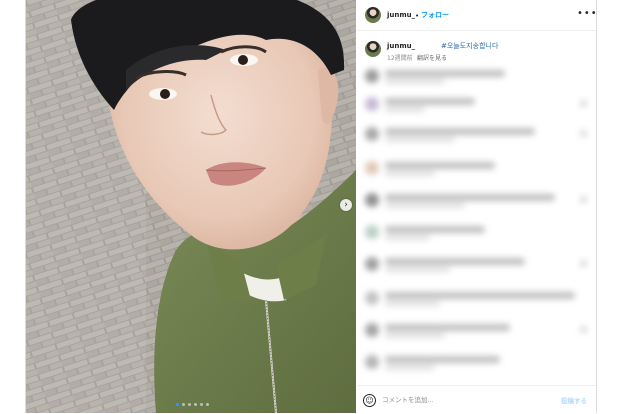 Image resolution: width=620 pixels, height=414 pixels. I want to click on chevron-right-icon: ›, so click(346, 205).